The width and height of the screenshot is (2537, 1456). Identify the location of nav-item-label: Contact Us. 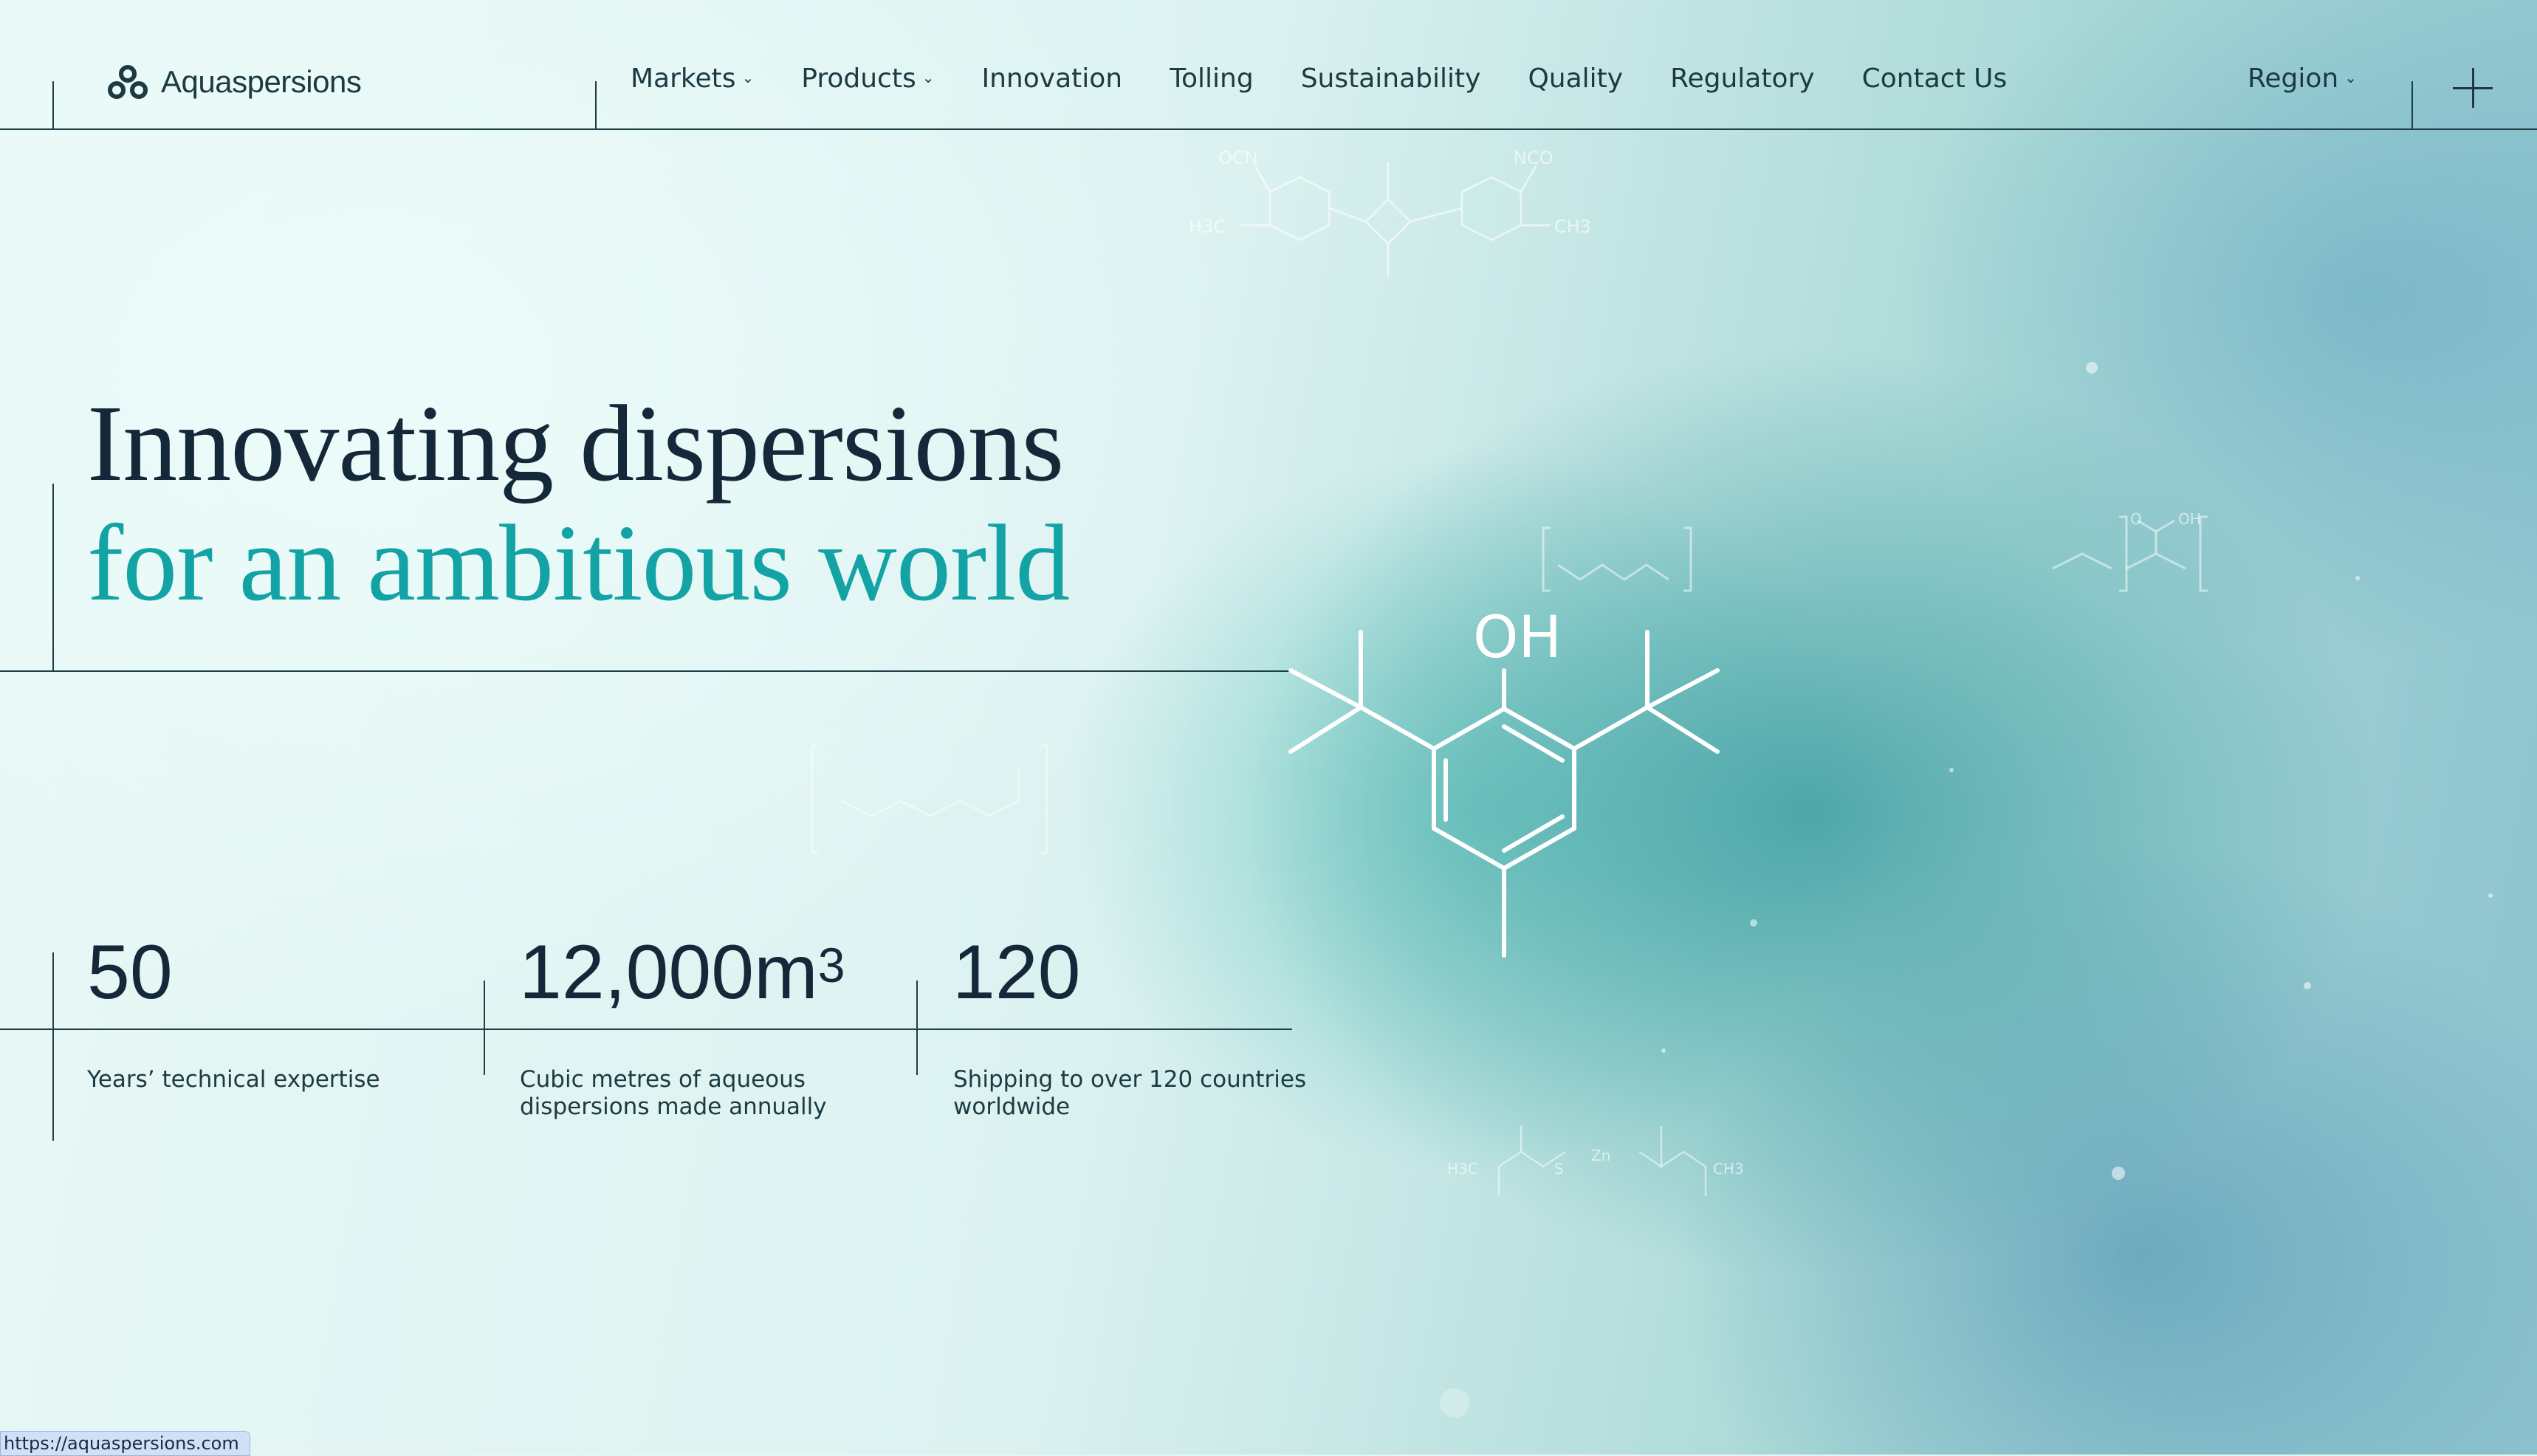
(1934, 79).